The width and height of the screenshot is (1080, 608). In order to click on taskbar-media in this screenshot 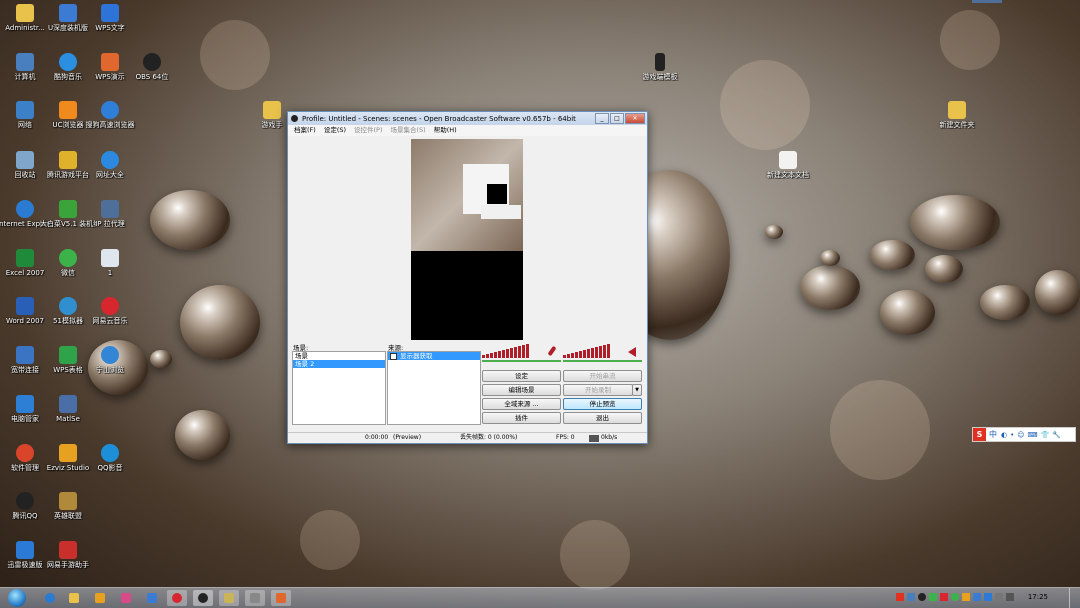, I will do `click(100, 598)`.